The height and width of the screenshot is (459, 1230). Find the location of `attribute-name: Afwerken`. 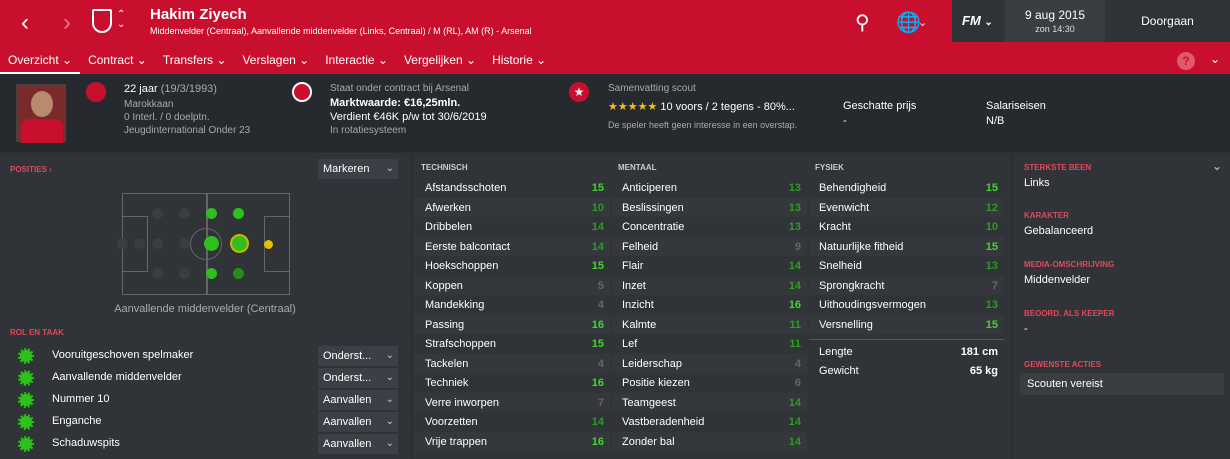

attribute-name: Afwerken is located at coordinates (448, 207).